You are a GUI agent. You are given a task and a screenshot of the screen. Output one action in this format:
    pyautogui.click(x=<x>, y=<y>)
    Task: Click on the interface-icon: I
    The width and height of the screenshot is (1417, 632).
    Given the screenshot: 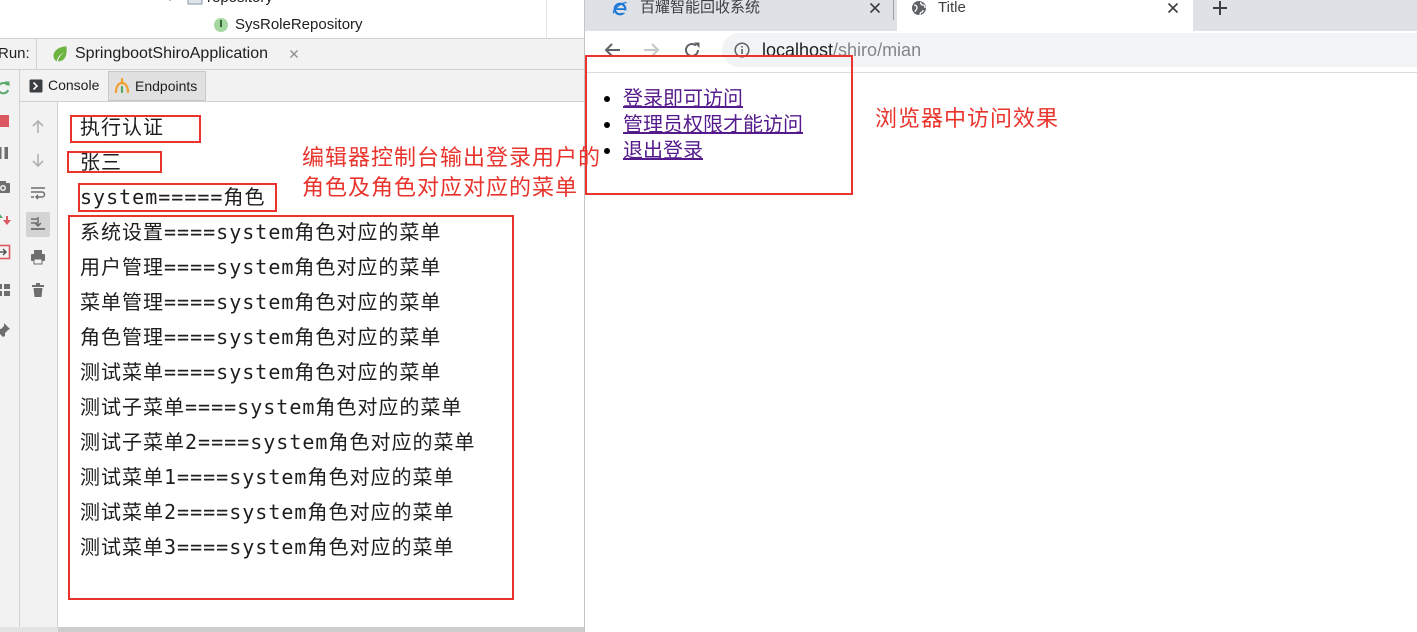 What is the action you would take?
    pyautogui.click(x=221, y=25)
    